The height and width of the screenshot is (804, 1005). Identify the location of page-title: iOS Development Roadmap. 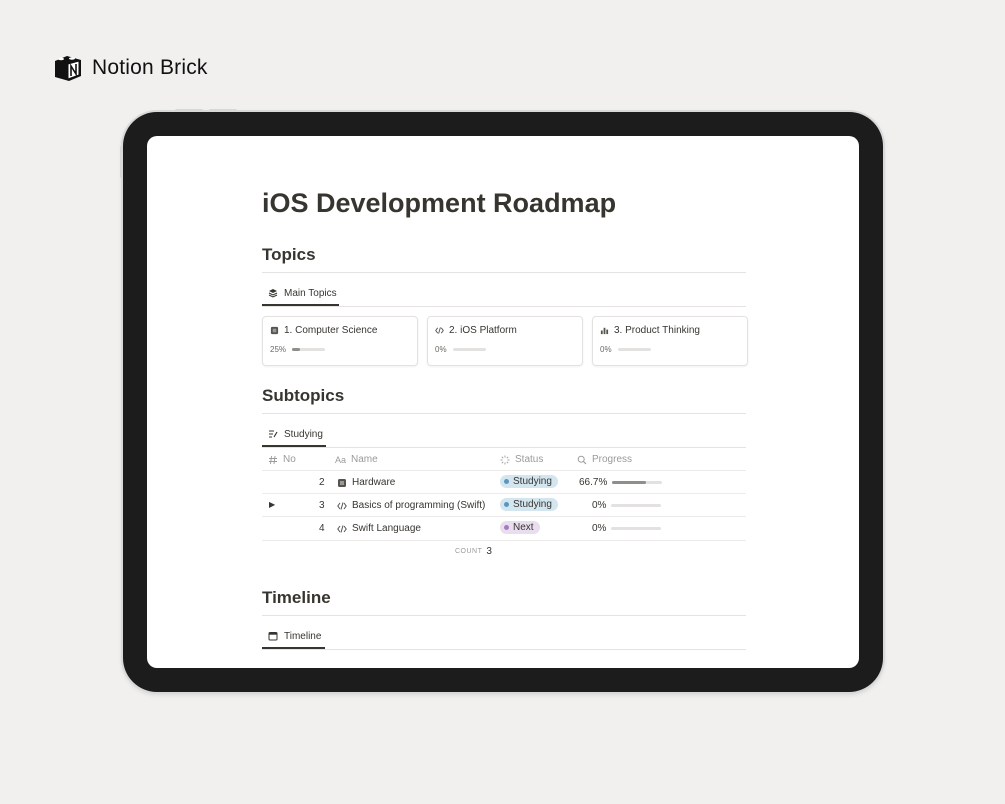
(439, 203).